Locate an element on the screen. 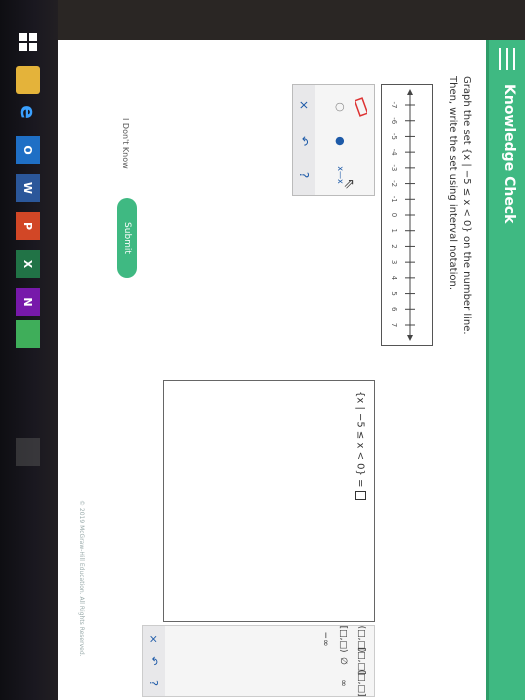 The height and width of the screenshot is (700, 525). tick-label: 0 is located at coordinates (394, 215).